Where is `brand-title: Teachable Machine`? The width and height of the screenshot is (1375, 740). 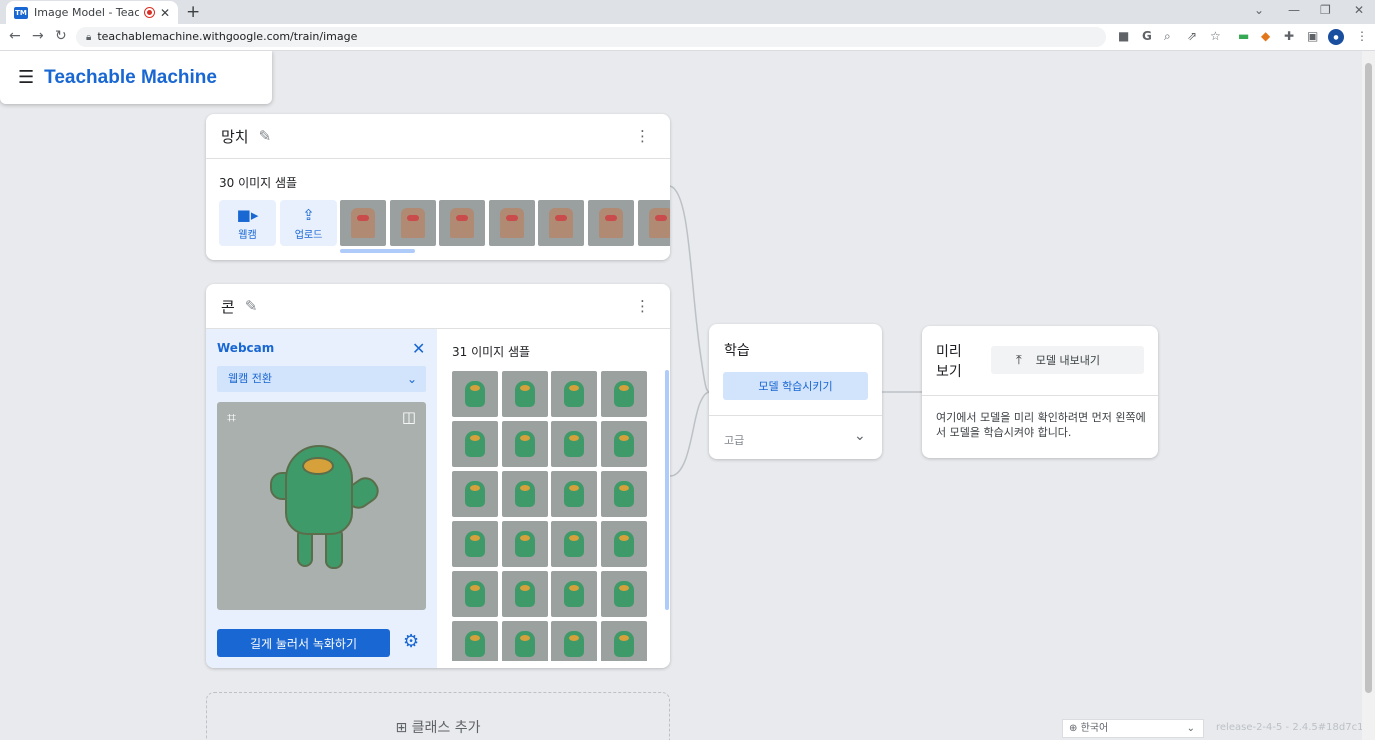
brand-title: Teachable Machine is located at coordinates (130, 78).